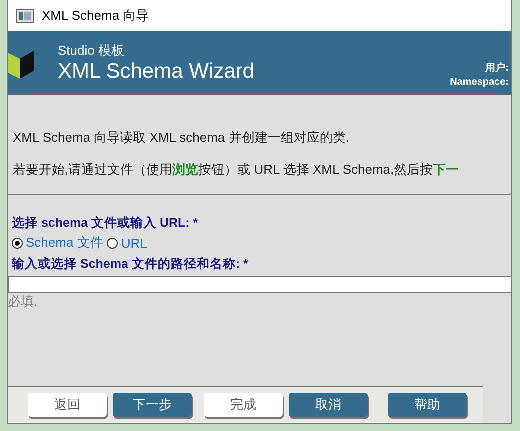 The image size is (520, 431). I want to click on window-title: XML Schema 向导, so click(96, 15).